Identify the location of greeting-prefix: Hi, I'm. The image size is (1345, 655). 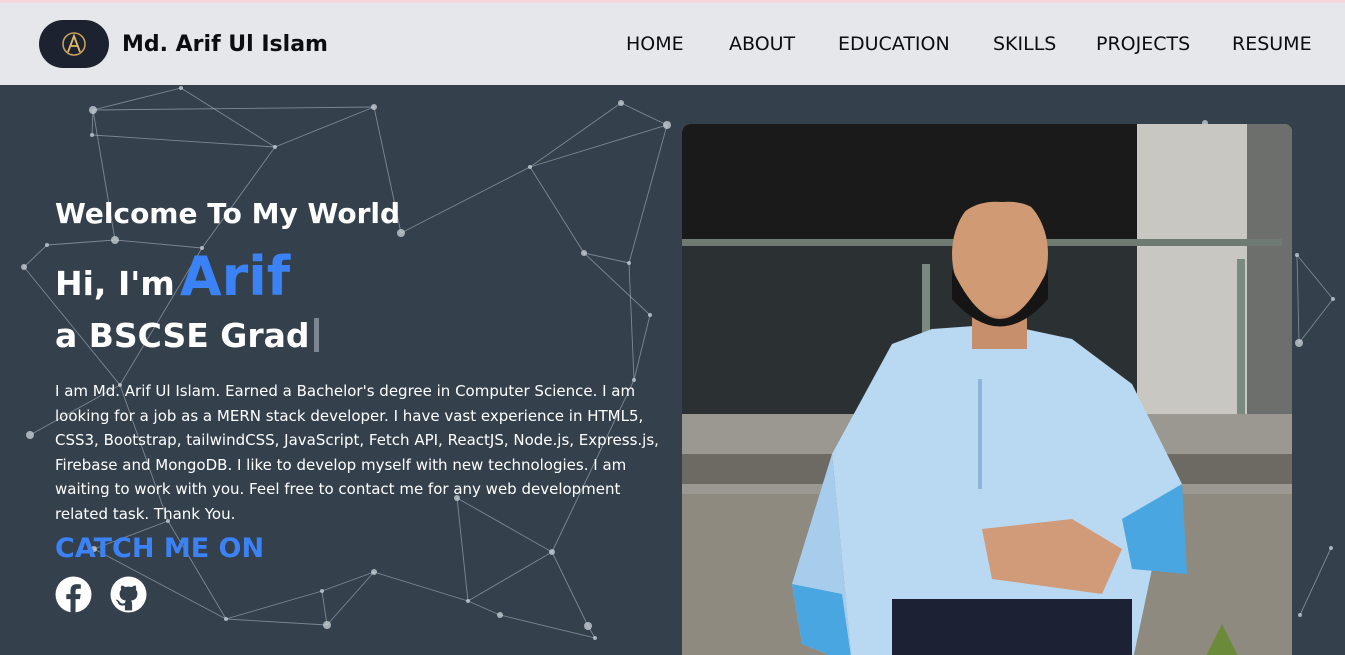
(115, 283).